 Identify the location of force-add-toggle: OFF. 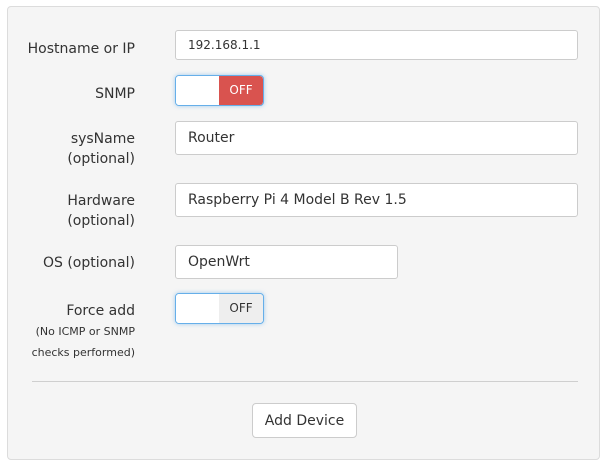
(219, 308).